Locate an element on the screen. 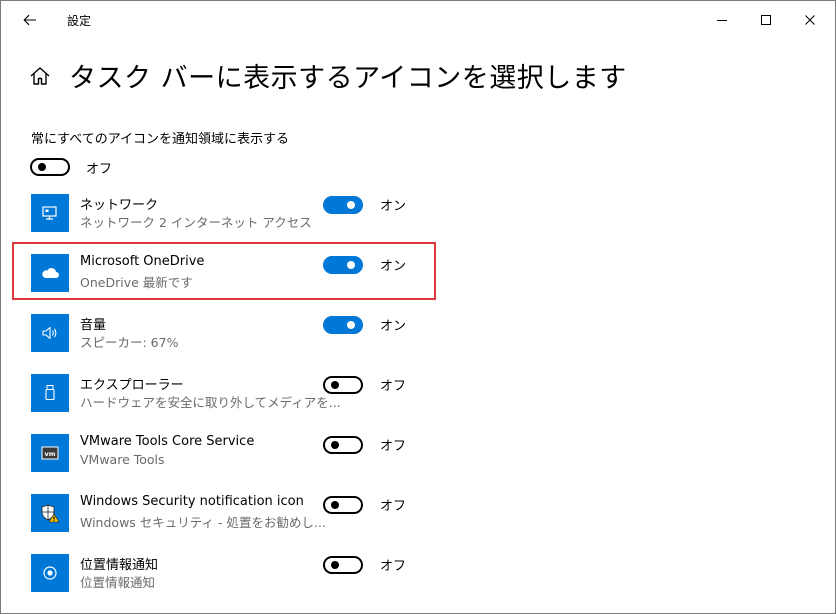 The image size is (836, 614). speaker-icon-tile is located at coordinates (50, 333).